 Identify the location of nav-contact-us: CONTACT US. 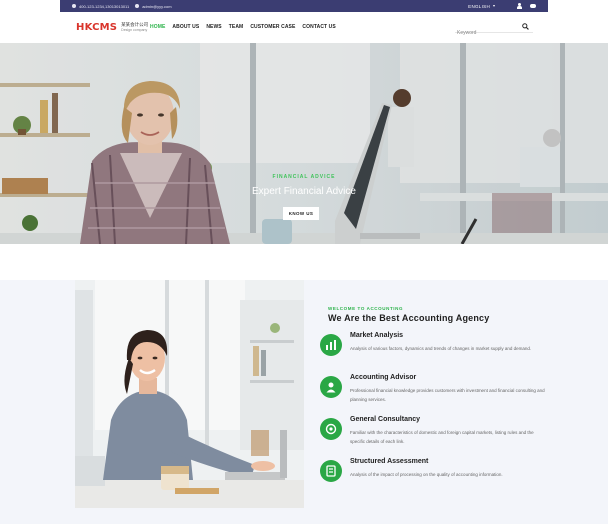
(318, 27).